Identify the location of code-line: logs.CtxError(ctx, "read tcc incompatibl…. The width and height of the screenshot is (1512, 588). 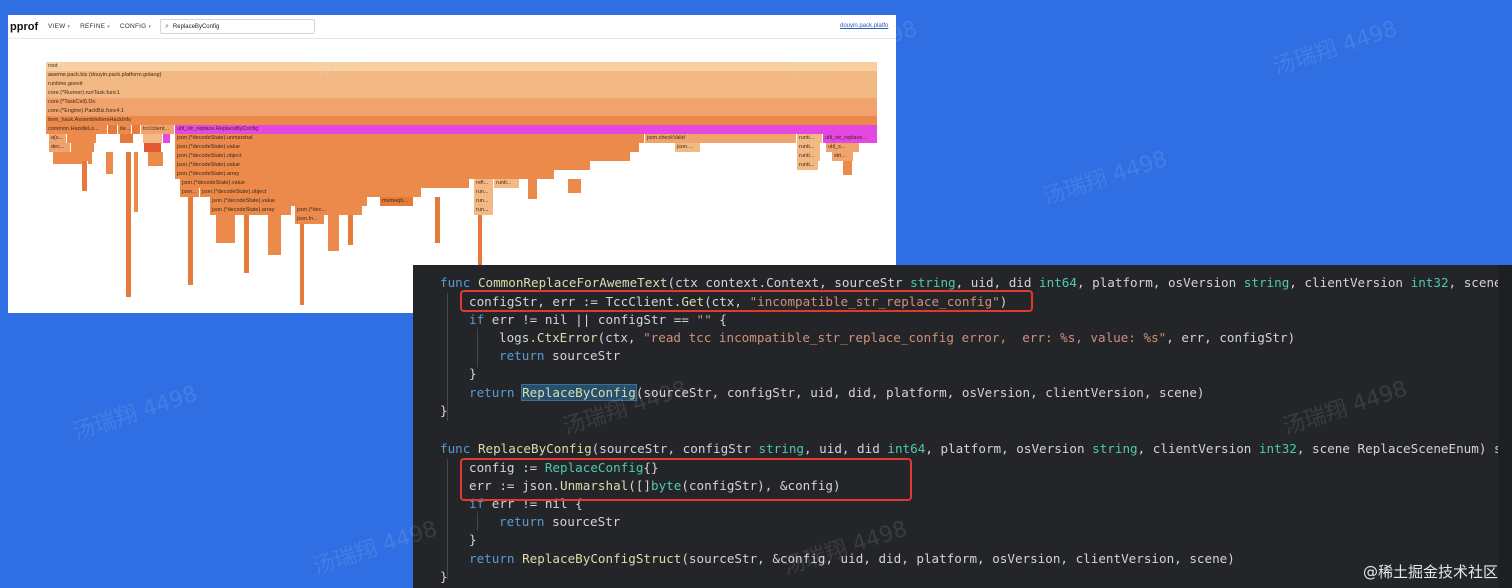
(897, 337).